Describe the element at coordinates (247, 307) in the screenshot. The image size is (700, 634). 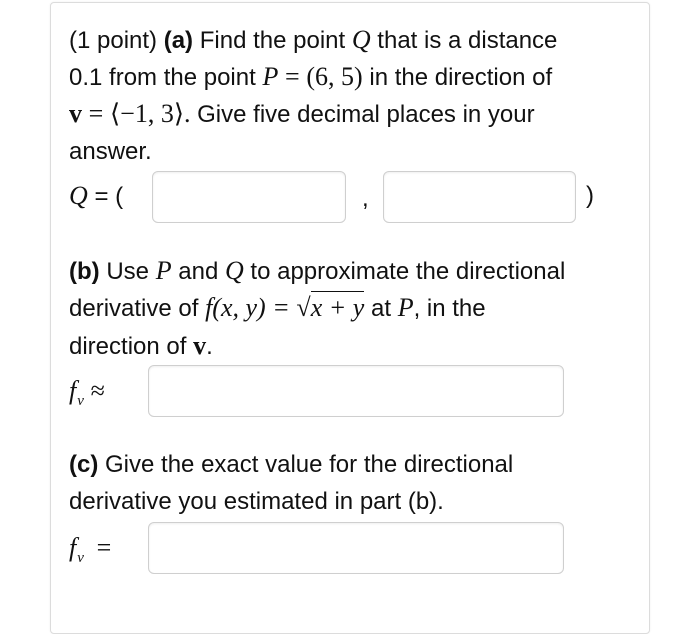
I see `math-f-definition: f(x, y) =` at that location.